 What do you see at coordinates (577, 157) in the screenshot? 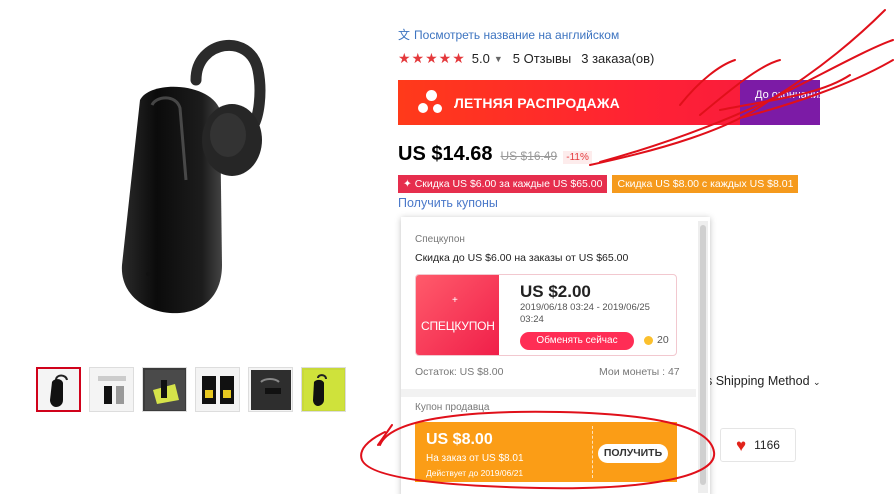
I see `discount-badge: -11%` at bounding box center [577, 157].